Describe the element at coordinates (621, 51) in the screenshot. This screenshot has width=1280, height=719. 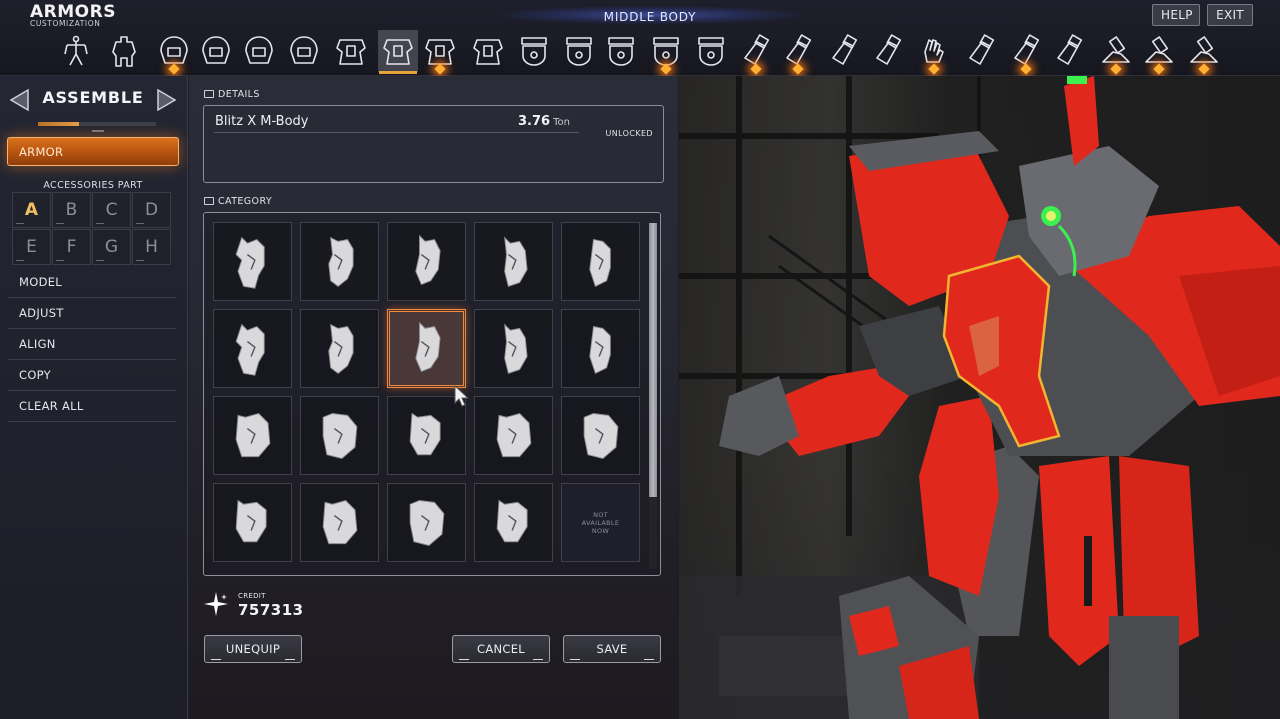
I see `part-slot-waist-center` at that location.